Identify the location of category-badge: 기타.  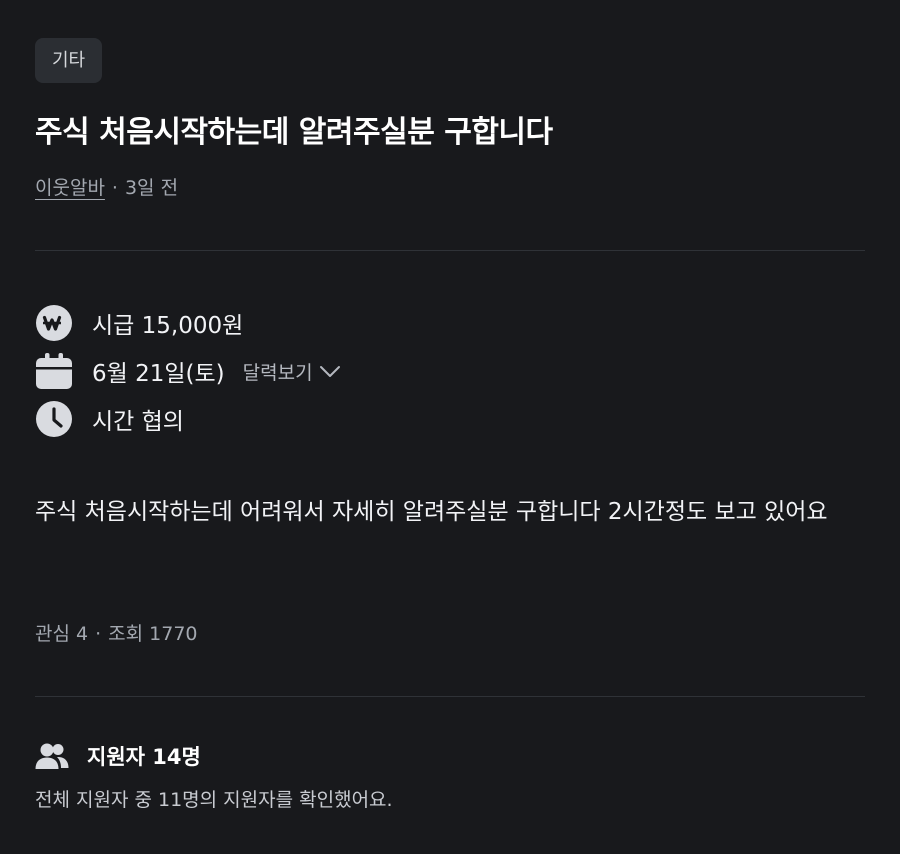
(69, 60).